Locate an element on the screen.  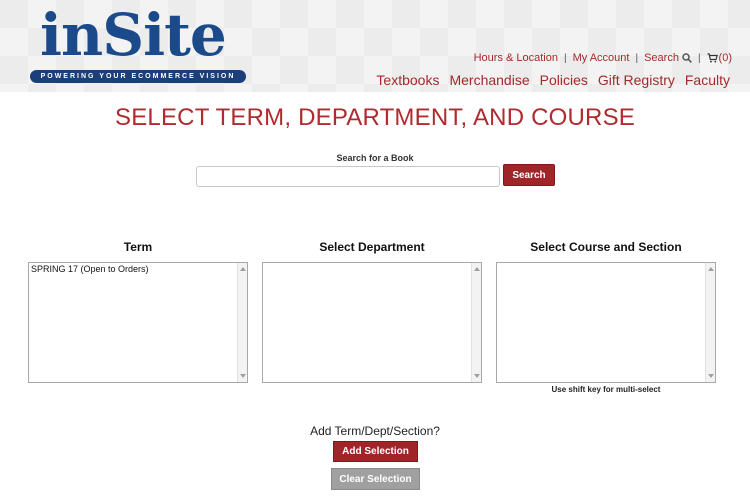
course-scrollbar is located at coordinates (710, 322).